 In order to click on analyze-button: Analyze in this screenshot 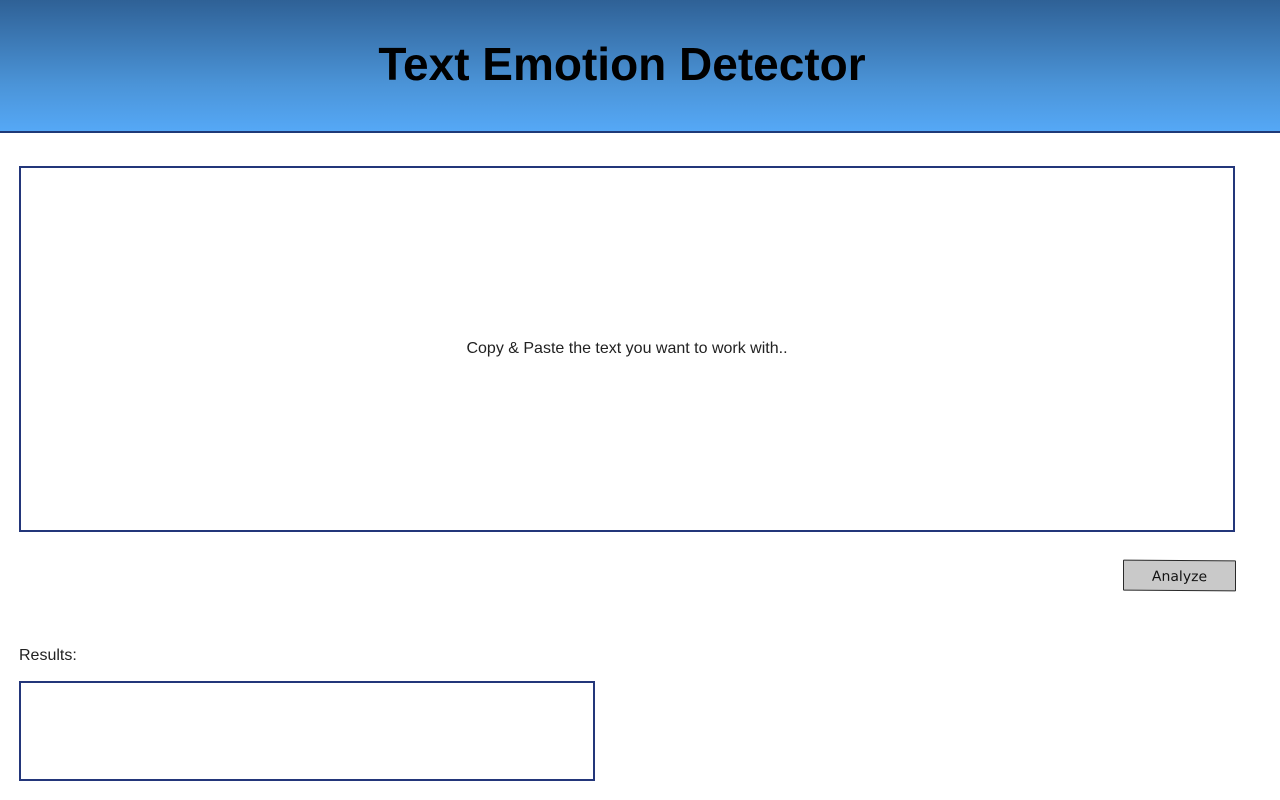, I will do `click(1179, 575)`.